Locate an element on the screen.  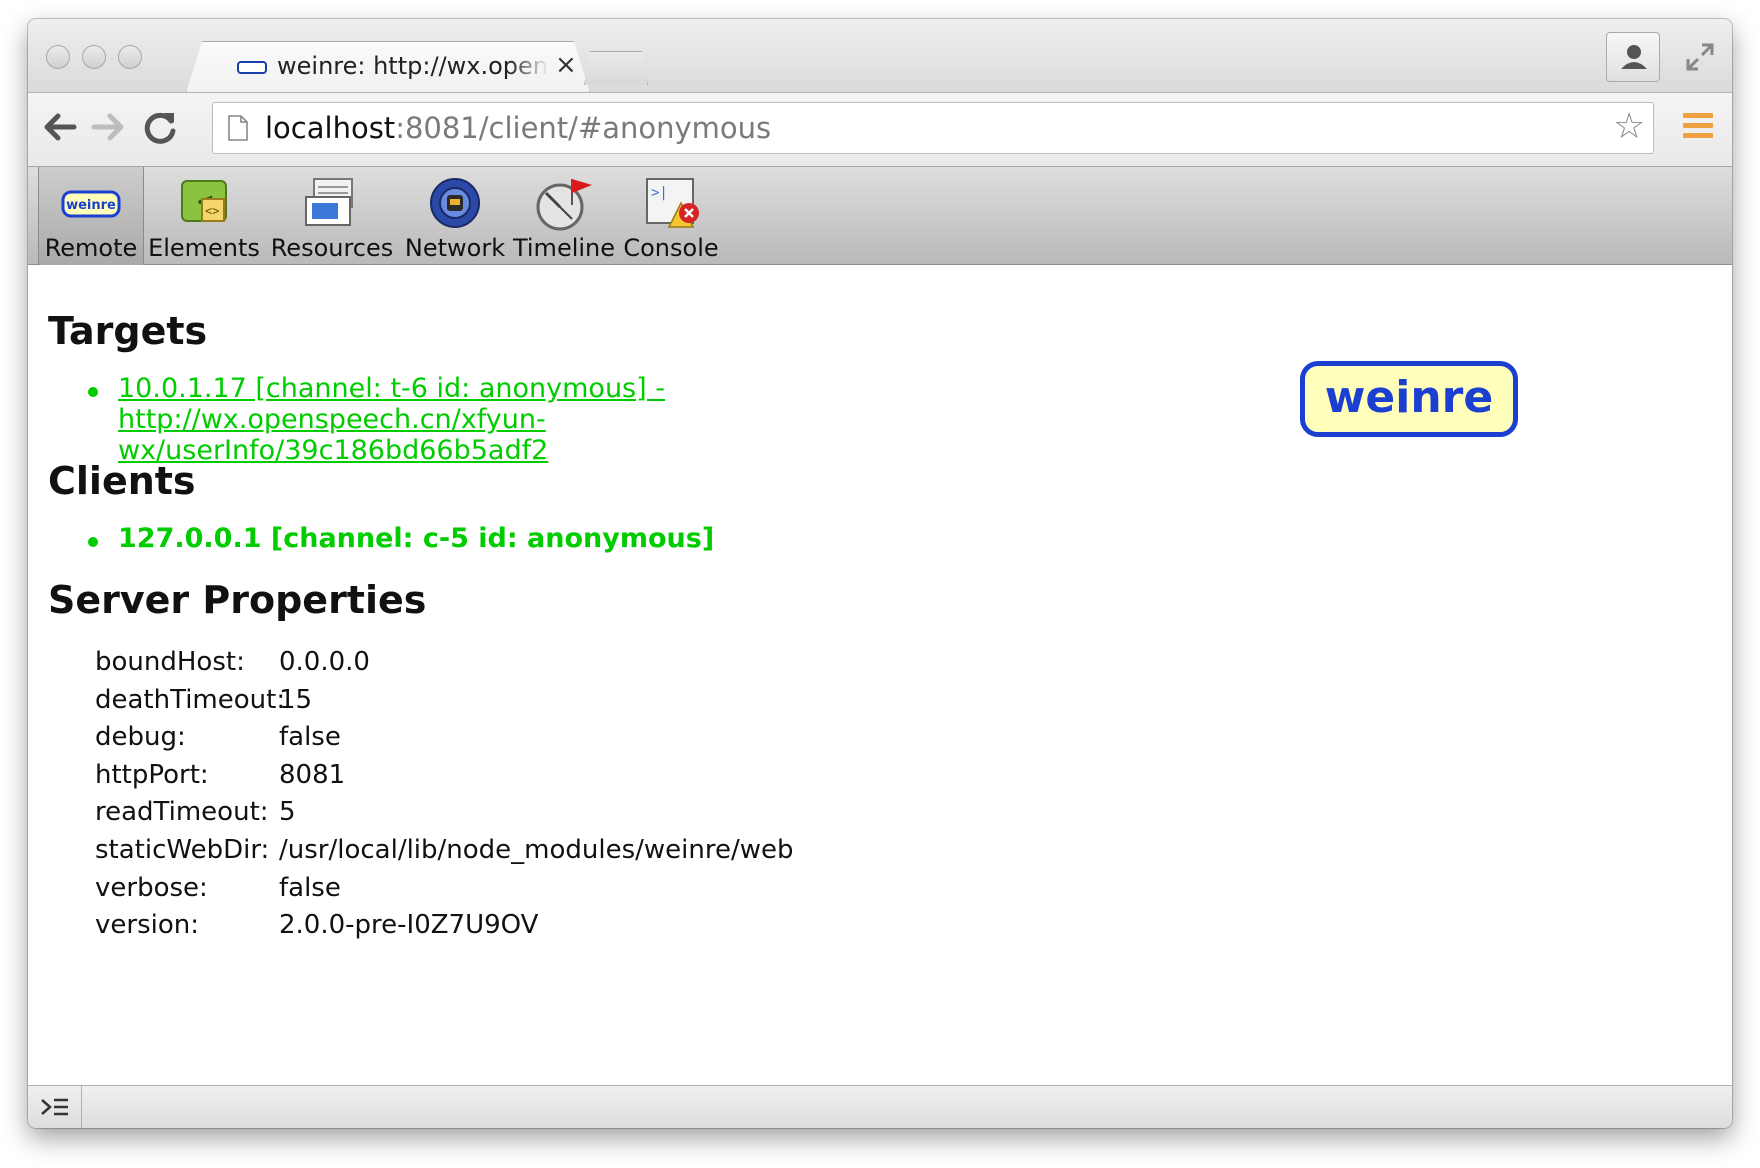
elements-icon: < <> is located at coordinates (204, 201).